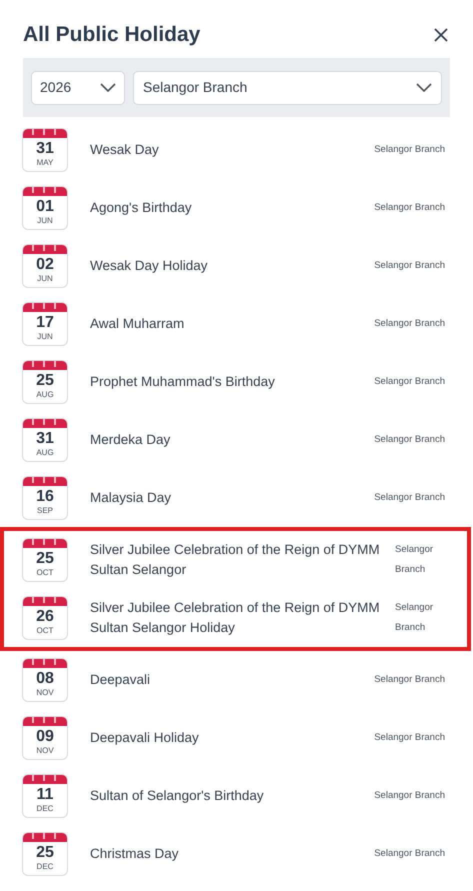  What do you see at coordinates (111, 35) in the screenshot?
I see `dialog-title: All Public Holiday` at bounding box center [111, 35].